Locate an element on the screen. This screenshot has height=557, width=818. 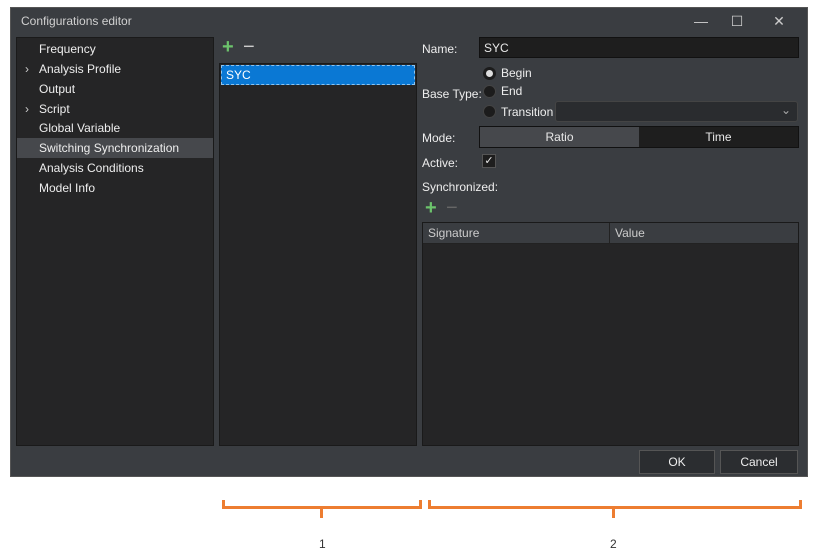
tree-item-label: Switching Synchronization is located at coordinates (109, 148).